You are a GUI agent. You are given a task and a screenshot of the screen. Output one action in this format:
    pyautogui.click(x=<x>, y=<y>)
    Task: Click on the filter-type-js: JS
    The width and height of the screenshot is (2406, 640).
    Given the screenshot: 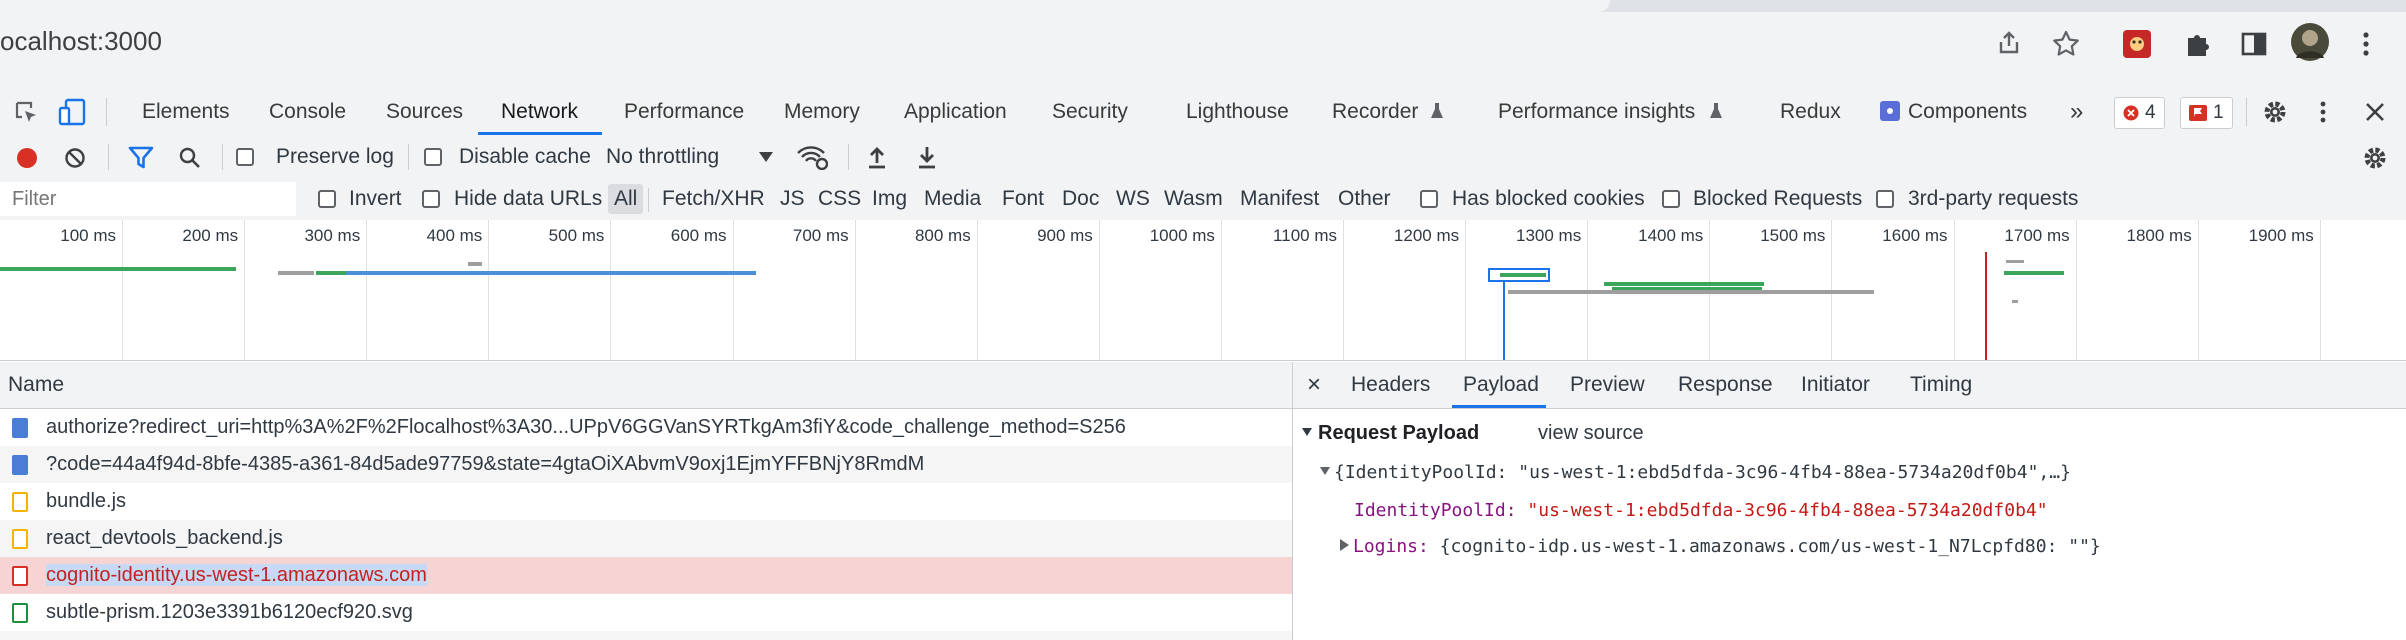 What is the action you would take?
    pyautogui.click(x=792, y=199)
    